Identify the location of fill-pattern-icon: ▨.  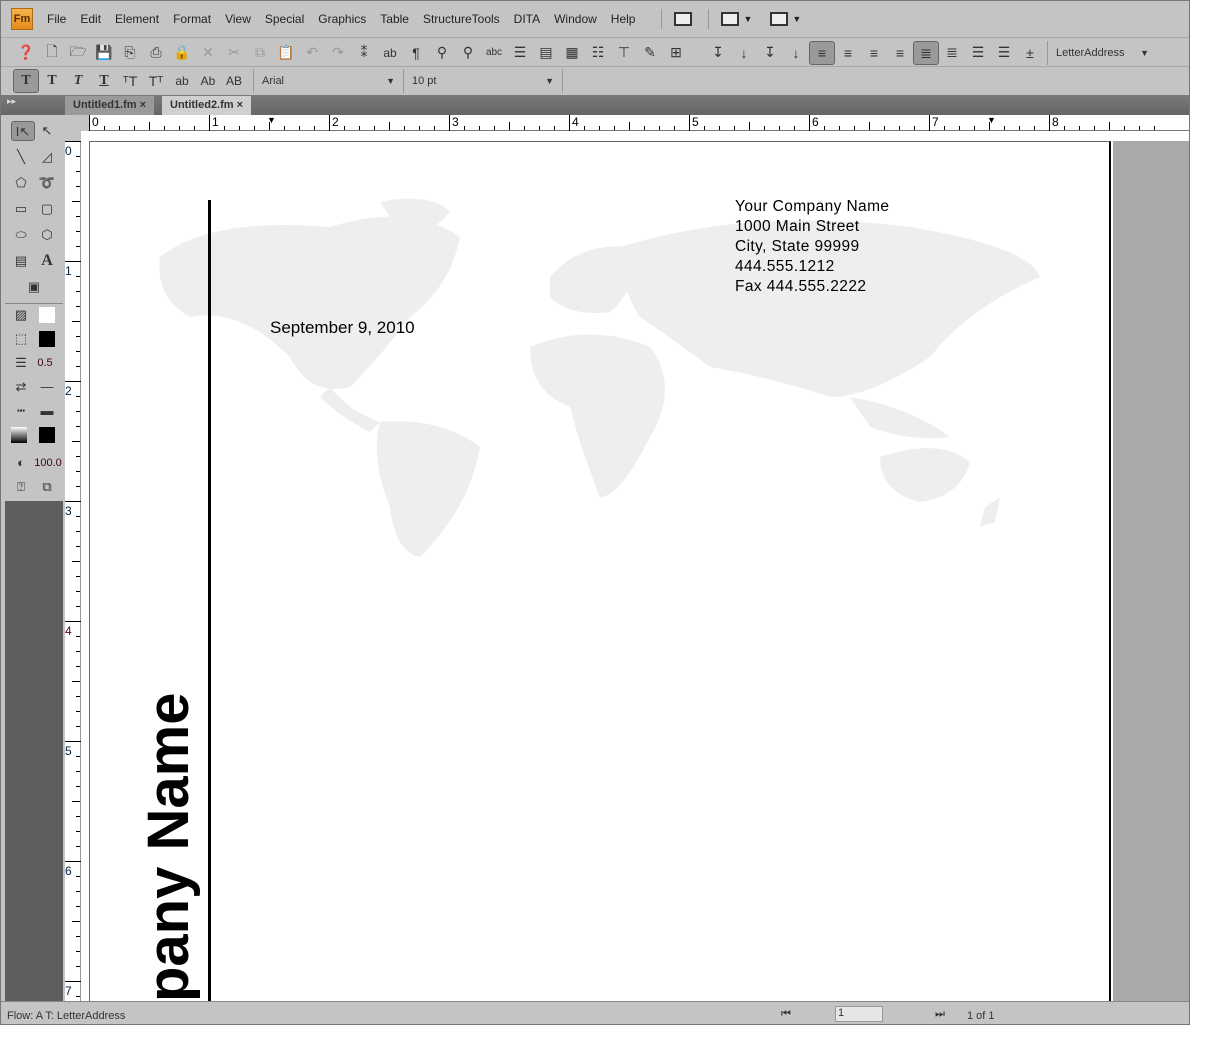
(21, 315).